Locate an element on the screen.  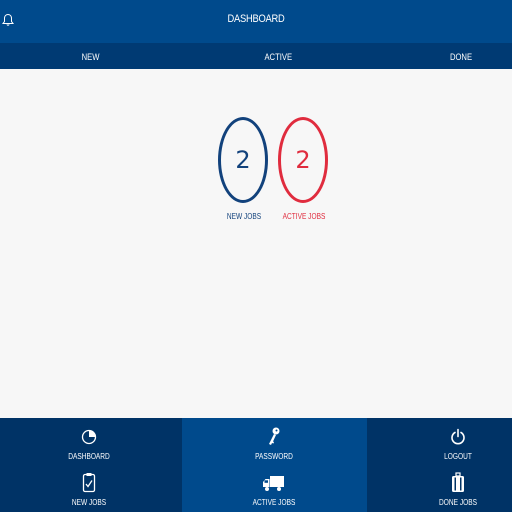
briefcase-icon is located at coordinates (458, 482).